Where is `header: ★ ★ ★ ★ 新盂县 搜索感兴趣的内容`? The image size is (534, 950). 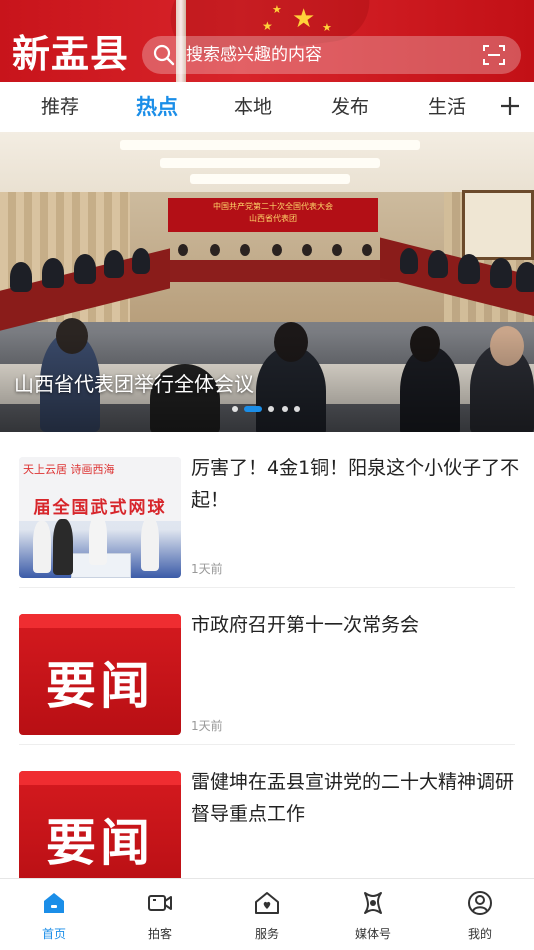 header: ★ ★ ★ ★ 新盂县 搜索感兴趣的内容 is located at coordinates (267, 41).